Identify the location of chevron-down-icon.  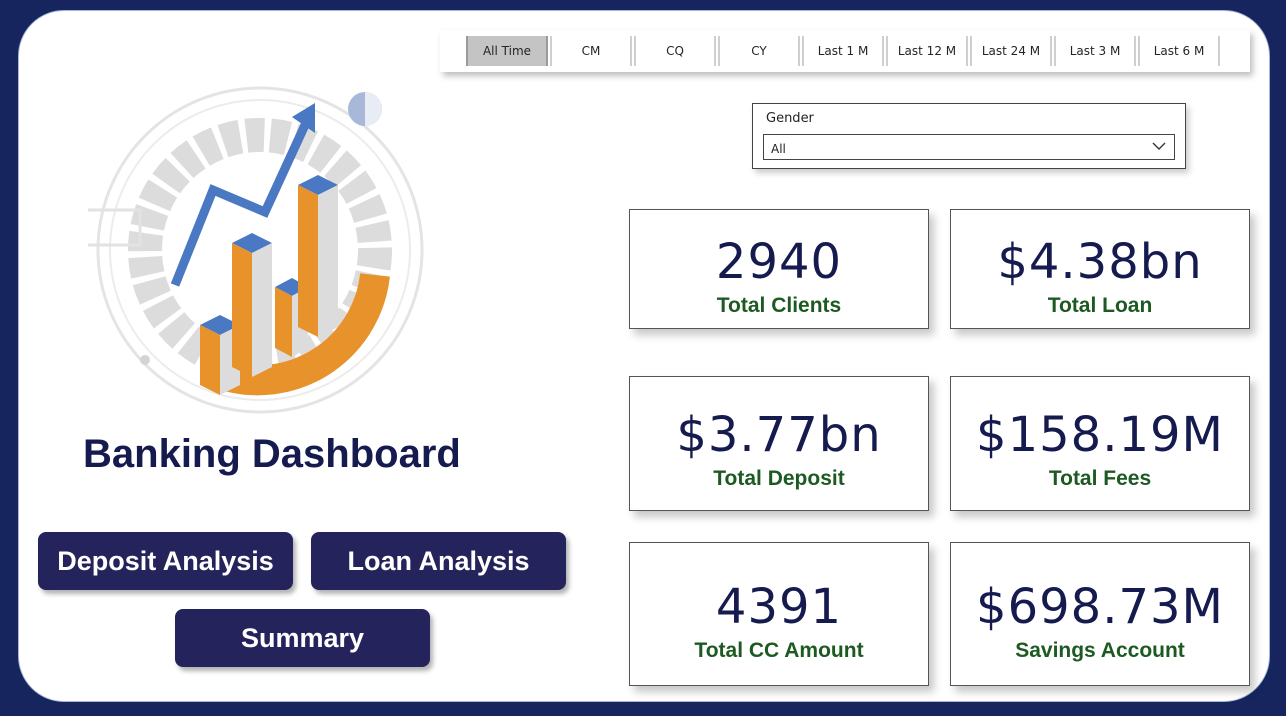
(1159, 146).